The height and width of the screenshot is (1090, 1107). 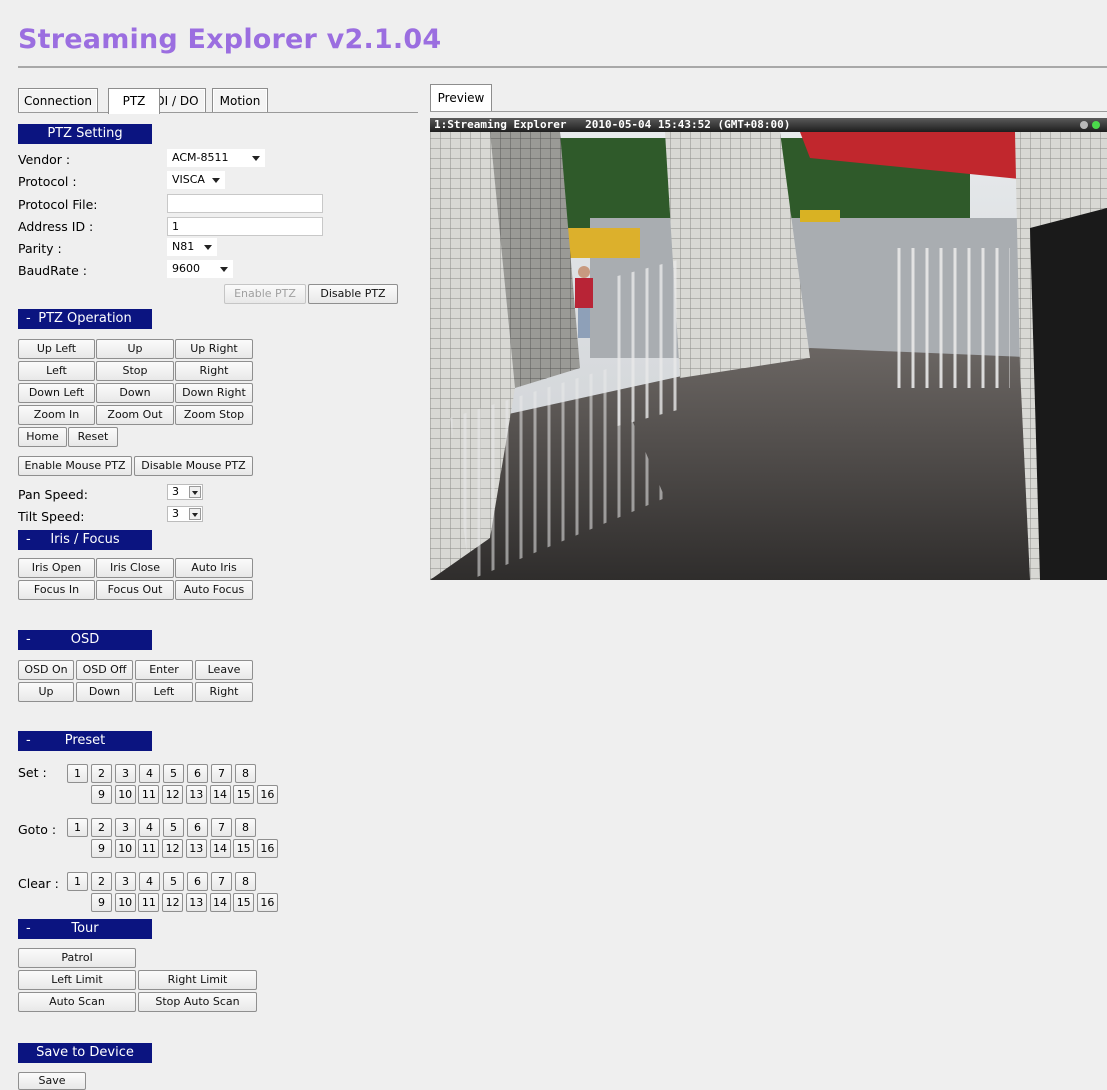 I want to click on up-right-button: Up Right, so click(x=214, y=349).